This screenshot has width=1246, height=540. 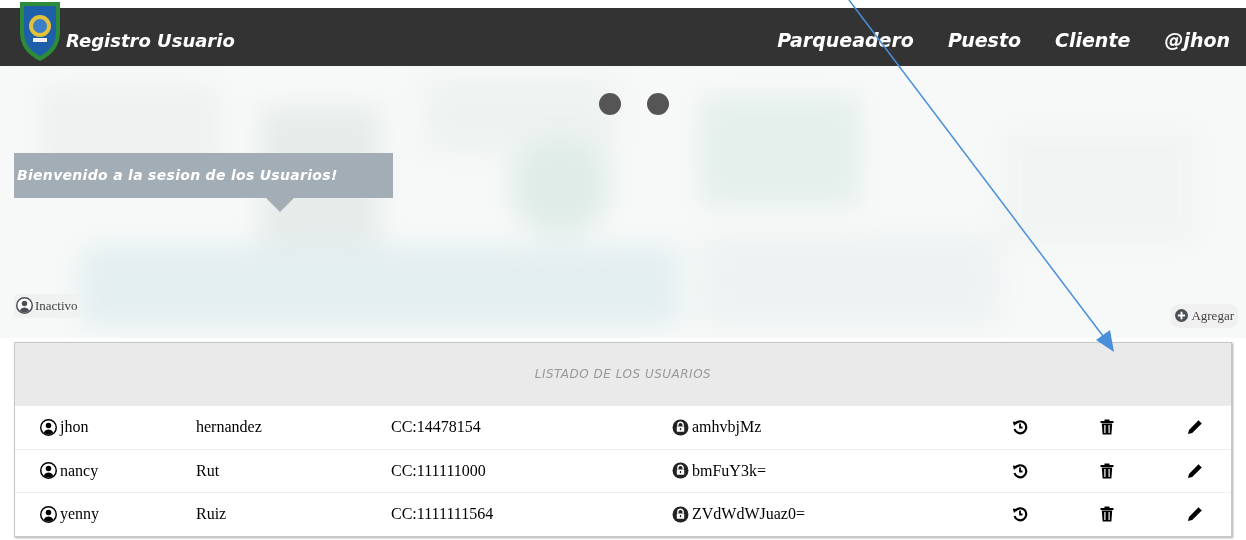 What do you see at coordinates (150, 40) in the screenshot?
I see `page-title: Registro Usuario` at bounding box center [150, 40].